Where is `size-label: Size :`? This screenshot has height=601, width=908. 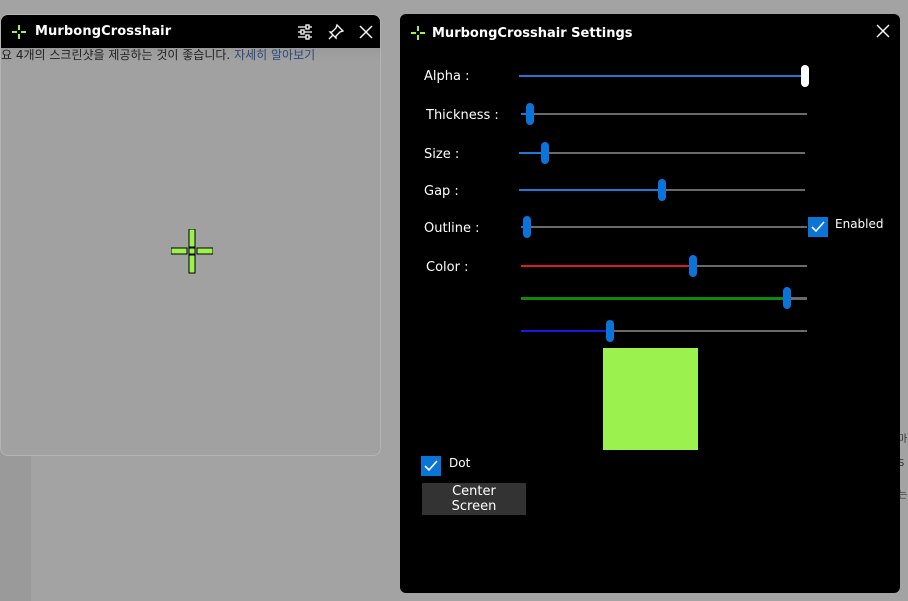 size-label: Size : is located at coordinates (442, 154).